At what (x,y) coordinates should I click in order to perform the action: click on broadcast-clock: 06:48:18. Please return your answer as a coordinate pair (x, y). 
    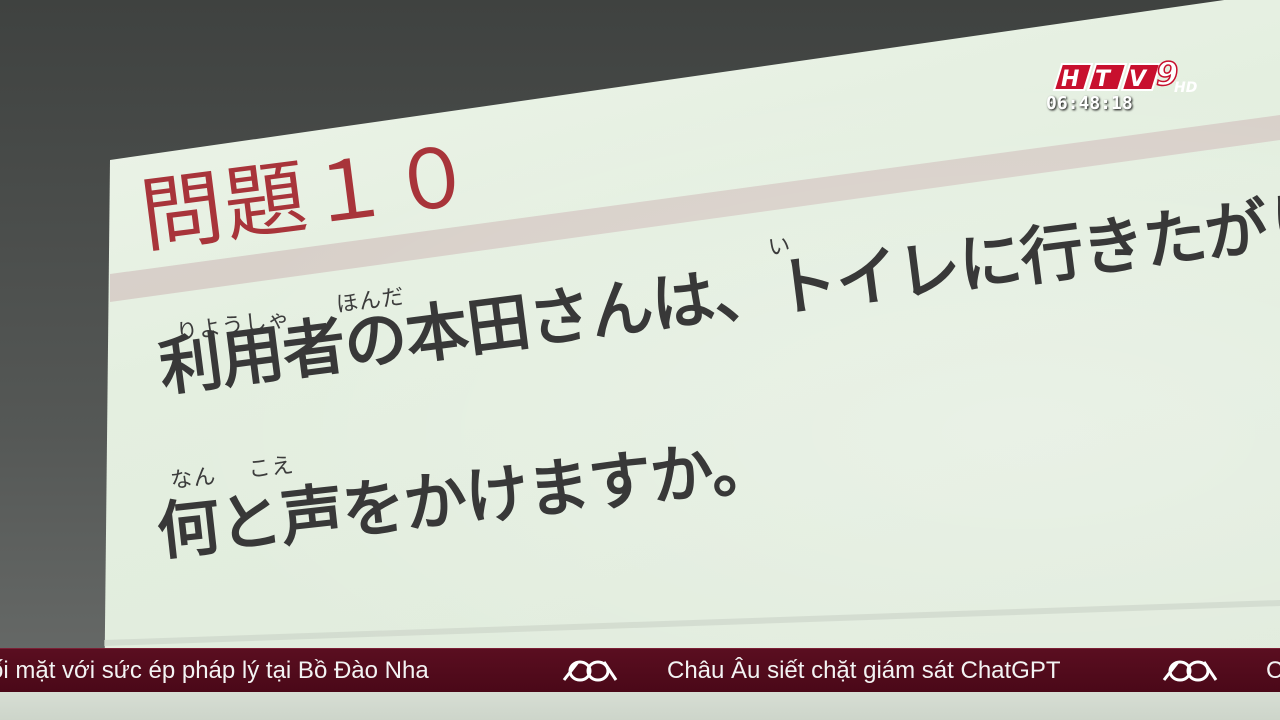
    Looking at the image, I should click on (1089, 103).